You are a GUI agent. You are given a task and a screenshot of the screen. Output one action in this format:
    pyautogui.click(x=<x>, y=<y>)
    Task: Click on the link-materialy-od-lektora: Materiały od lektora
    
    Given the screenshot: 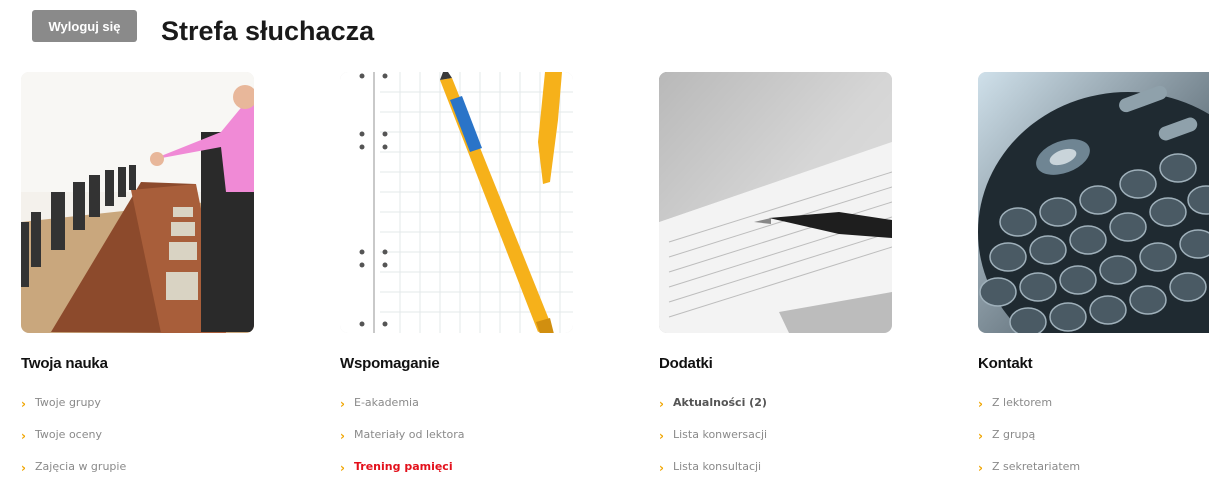 What is the action you would take?
    pyautogui.click(x=409, y=434)
    